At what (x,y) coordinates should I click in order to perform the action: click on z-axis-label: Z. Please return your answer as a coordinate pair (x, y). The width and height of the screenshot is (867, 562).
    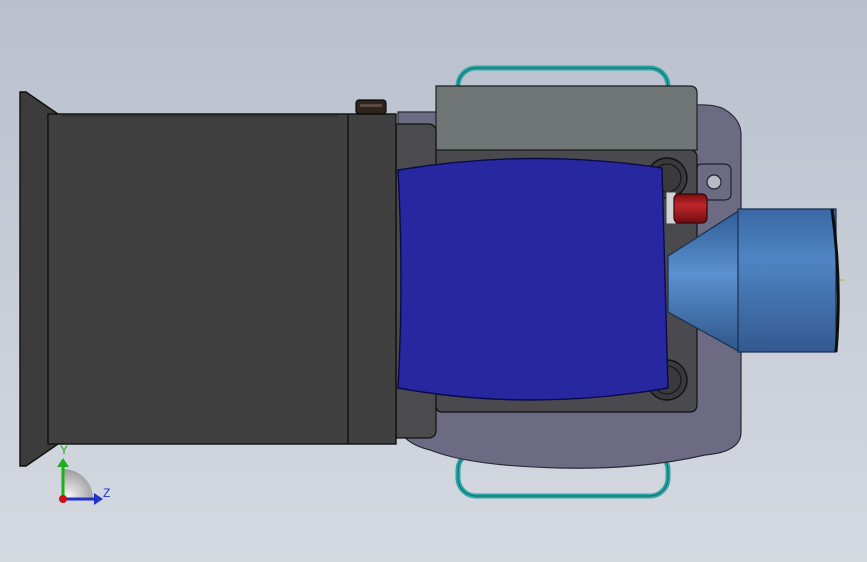
    Looking at the image, I should click on (106, 493).